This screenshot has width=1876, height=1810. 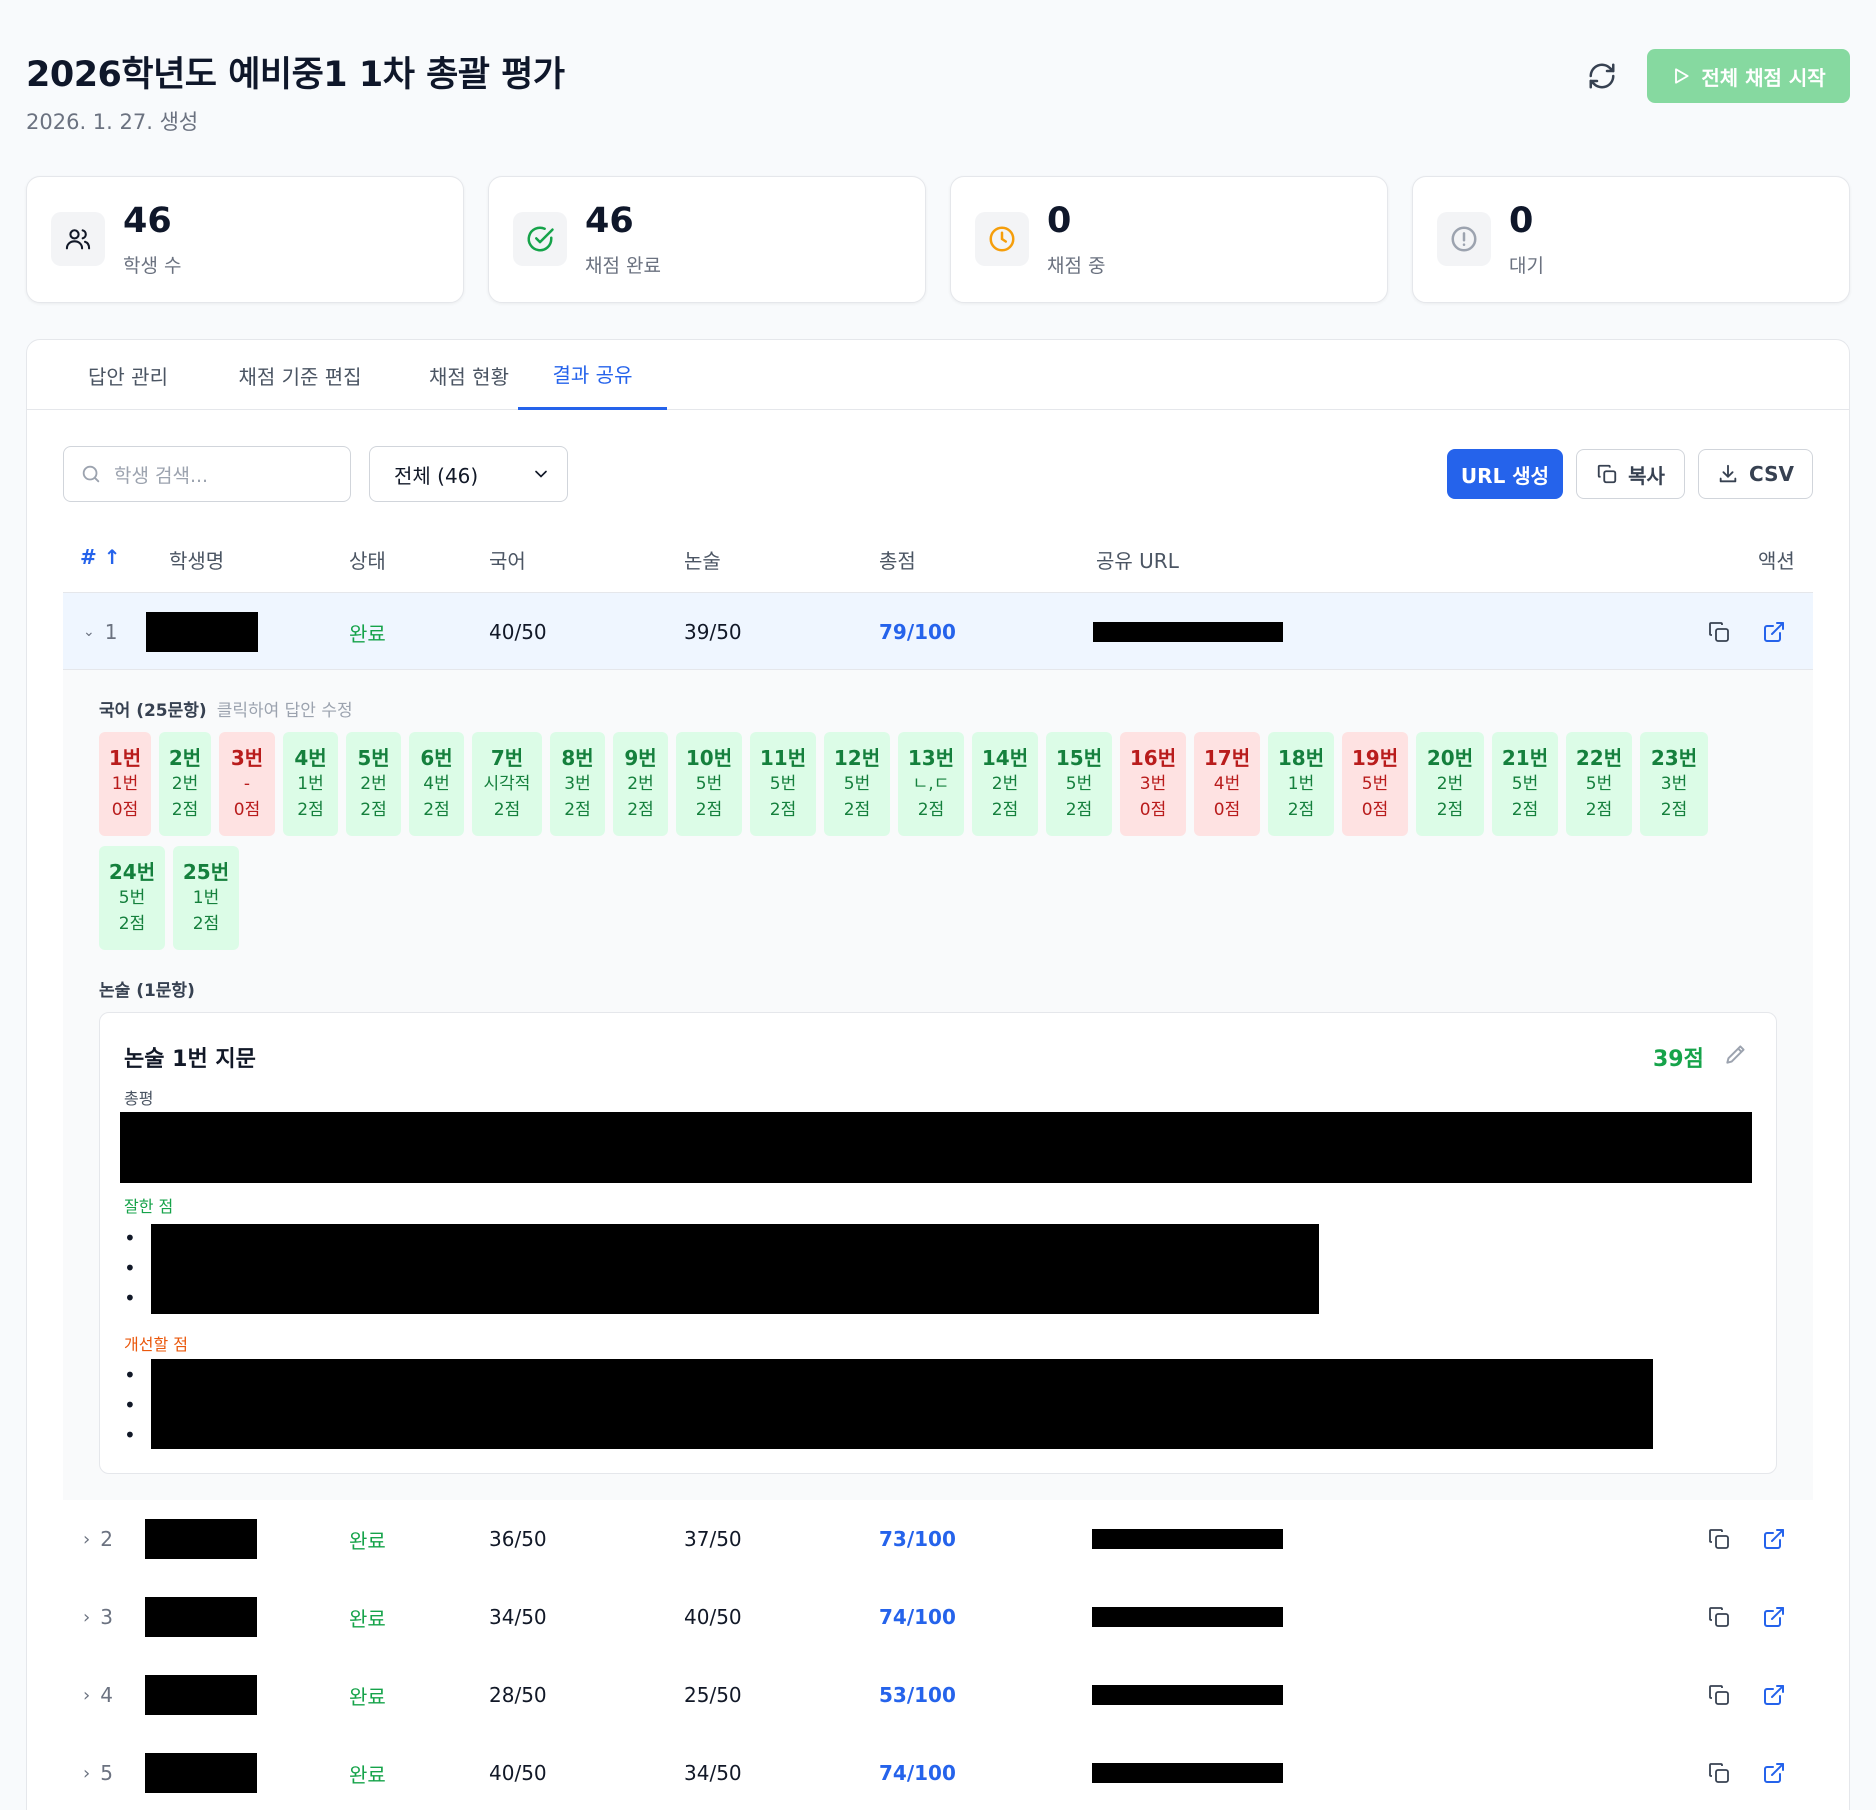 I want to click on question-answer: ㄴ,ㄷ, so click(x=931, y=784).